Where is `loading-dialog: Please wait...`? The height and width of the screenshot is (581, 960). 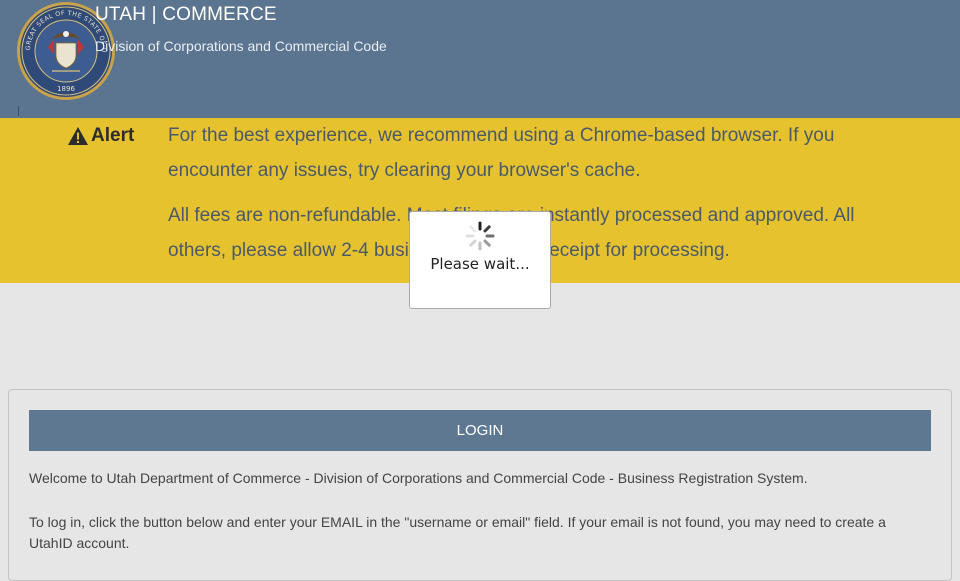 loading-dialog: Please wait... is located at coordinates (480, 260).